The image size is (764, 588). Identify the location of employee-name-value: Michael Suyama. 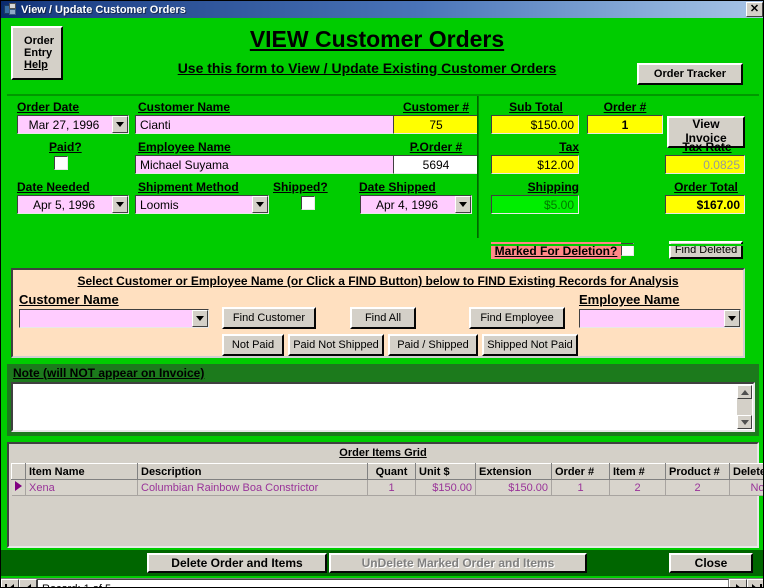
(286, 164).